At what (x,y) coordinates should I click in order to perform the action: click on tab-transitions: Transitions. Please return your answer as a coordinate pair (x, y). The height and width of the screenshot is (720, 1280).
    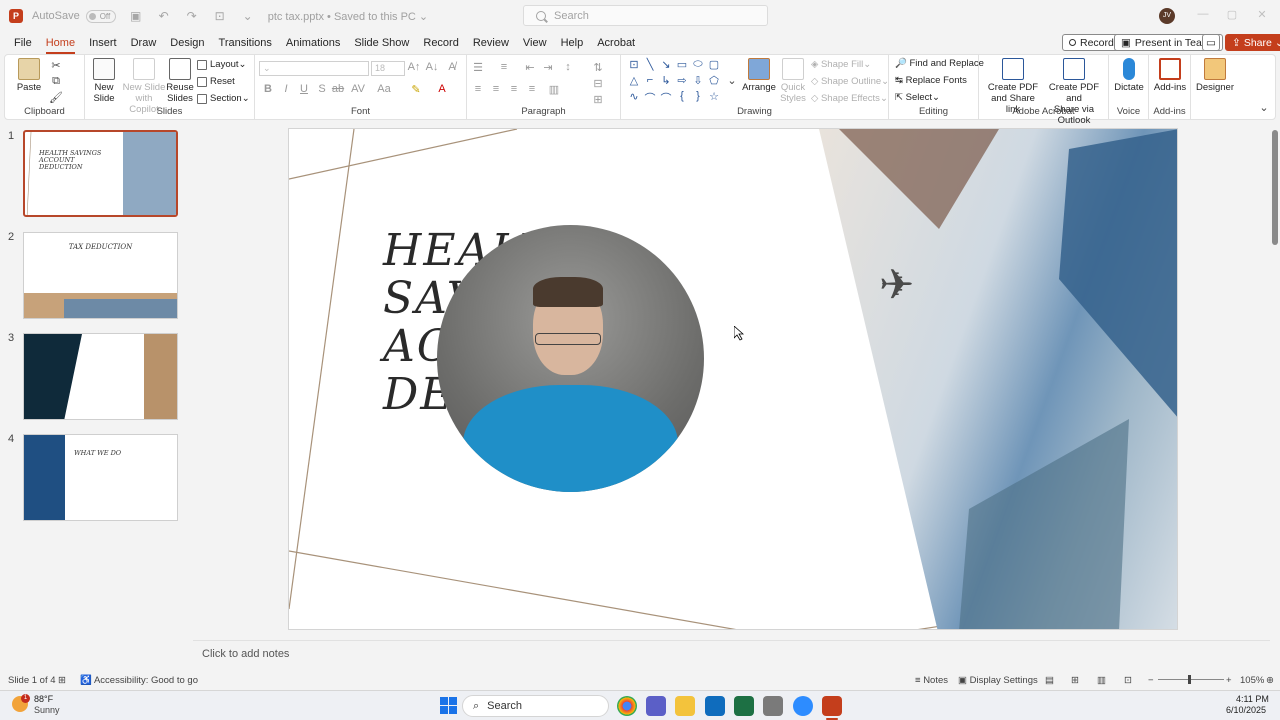
    Looking at the image, I should click on (245, 43).